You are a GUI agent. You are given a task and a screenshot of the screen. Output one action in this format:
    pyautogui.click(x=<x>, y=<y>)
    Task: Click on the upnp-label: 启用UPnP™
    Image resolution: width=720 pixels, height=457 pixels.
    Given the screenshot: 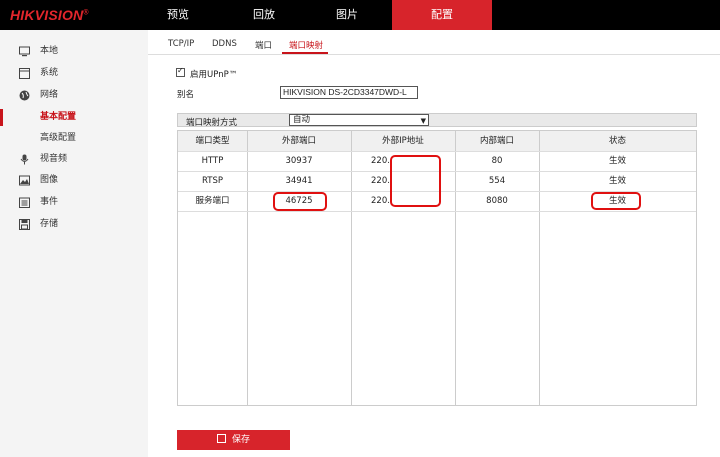 What is the action you would take?
    pyautogui.click(x=214, y=75)
    